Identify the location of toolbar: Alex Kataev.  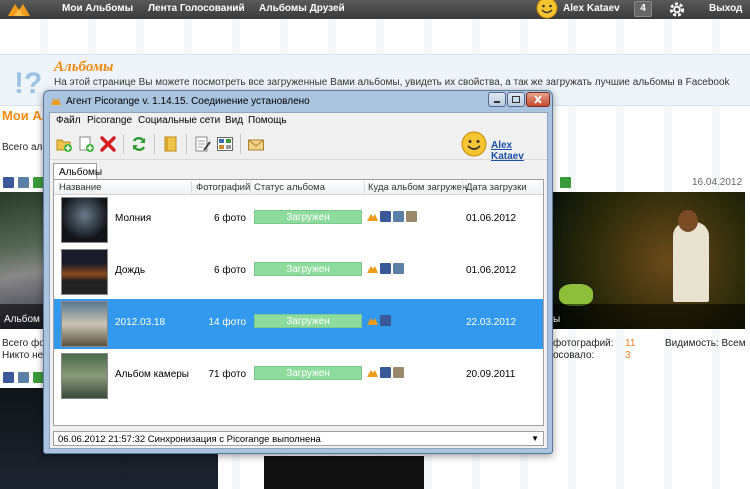
(298, 145).